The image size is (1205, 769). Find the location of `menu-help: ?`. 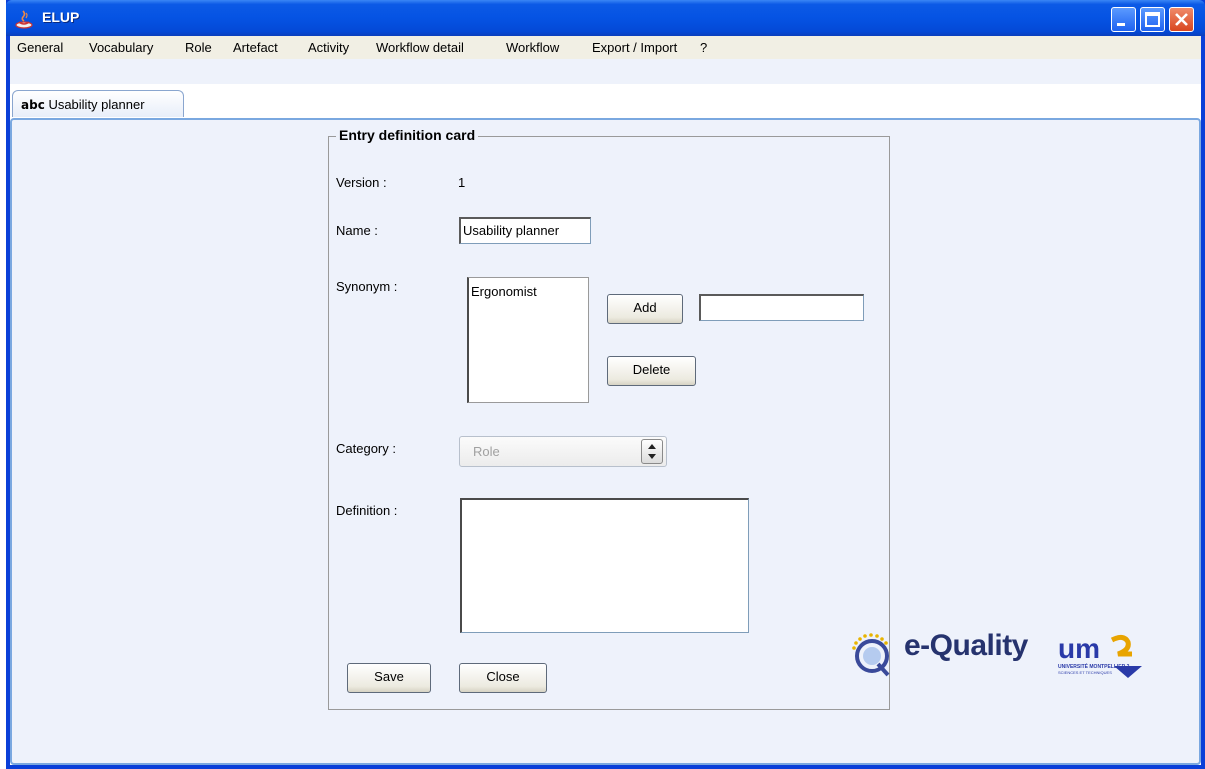

menu-help: ? is located at coordinates (703, 47).